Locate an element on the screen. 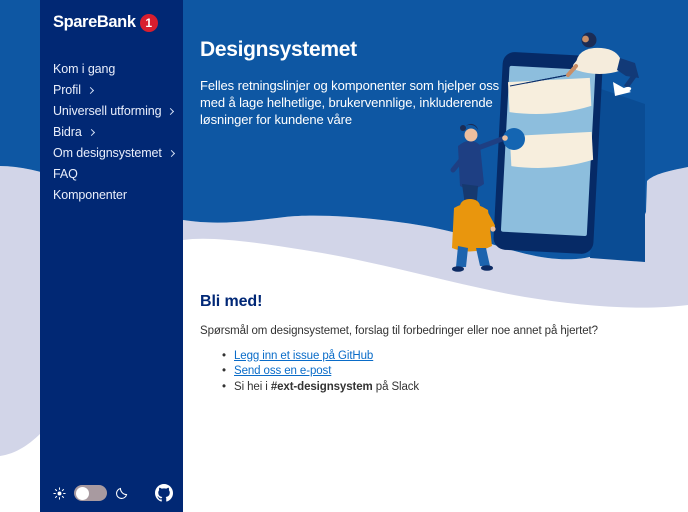  sidebar-item-label: Om designsystemet is located at coordinates (107, 152).